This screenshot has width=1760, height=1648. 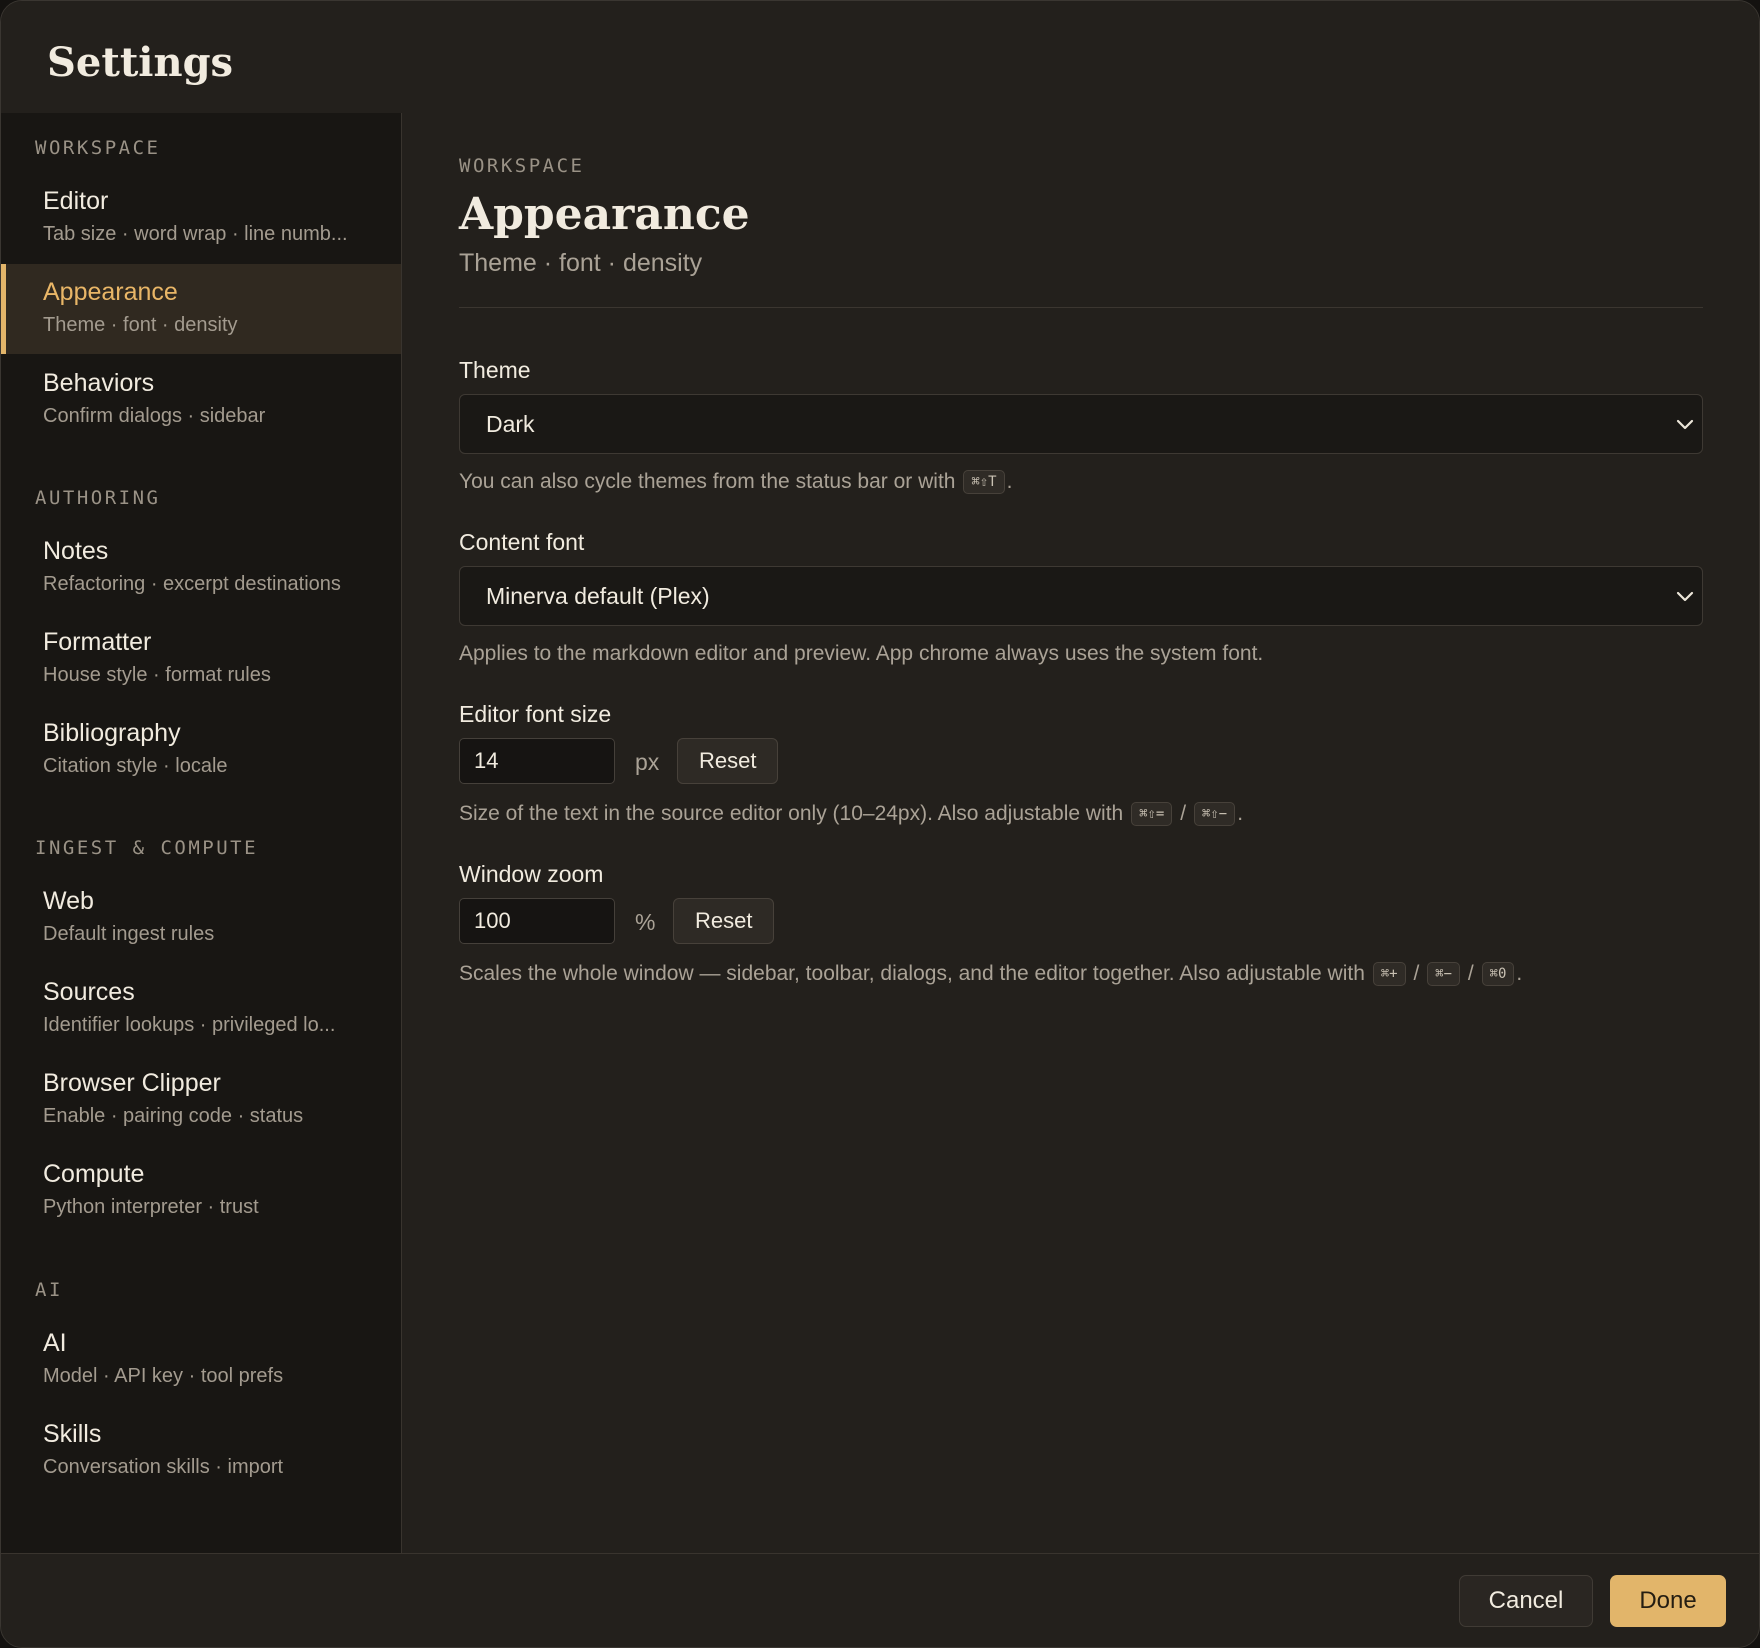 What do you see at coordinates (154, 416) in the screenshot?
I see `sidebar-item-subtitle: Confirm dialogs · sidebar` at bounding box center [154, 416].